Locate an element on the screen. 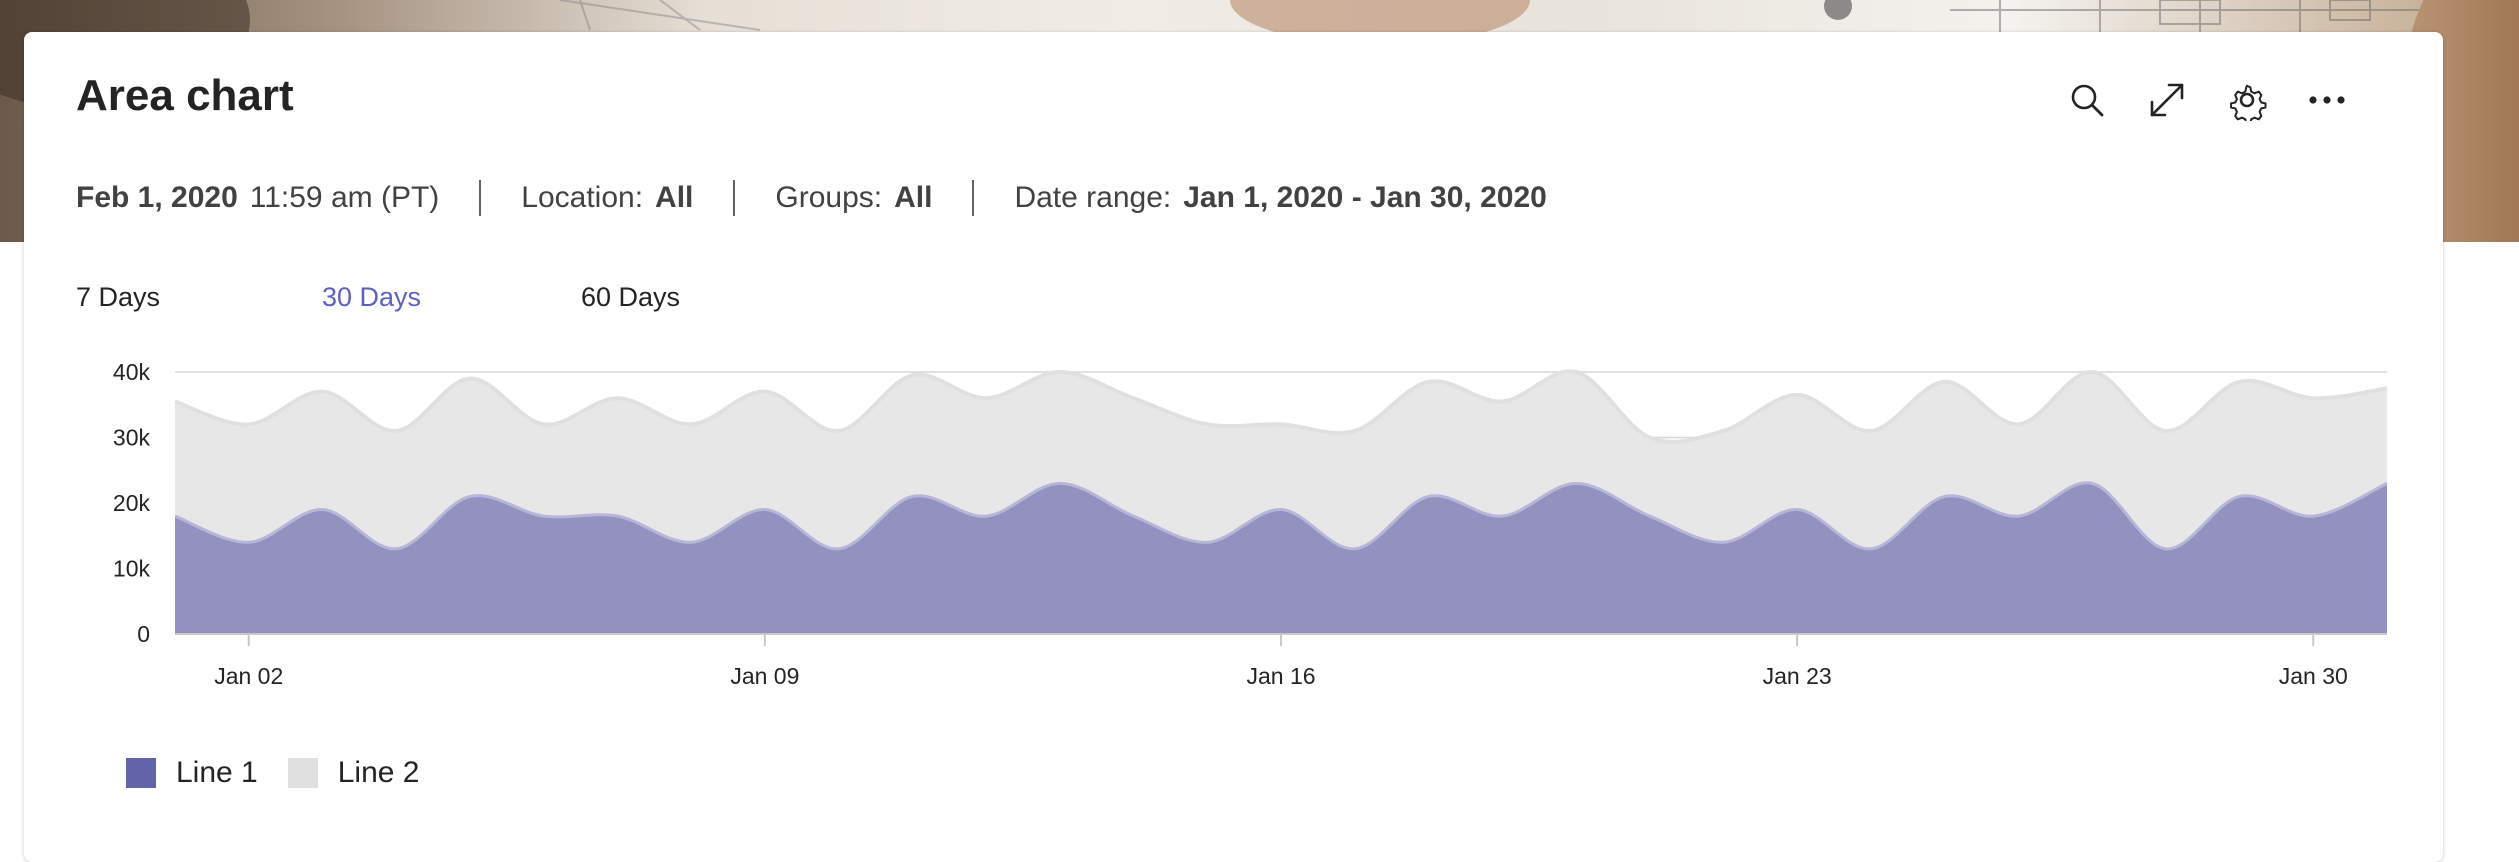  x-tick-label: Jan 30 is located at coordinates (2313, 676).